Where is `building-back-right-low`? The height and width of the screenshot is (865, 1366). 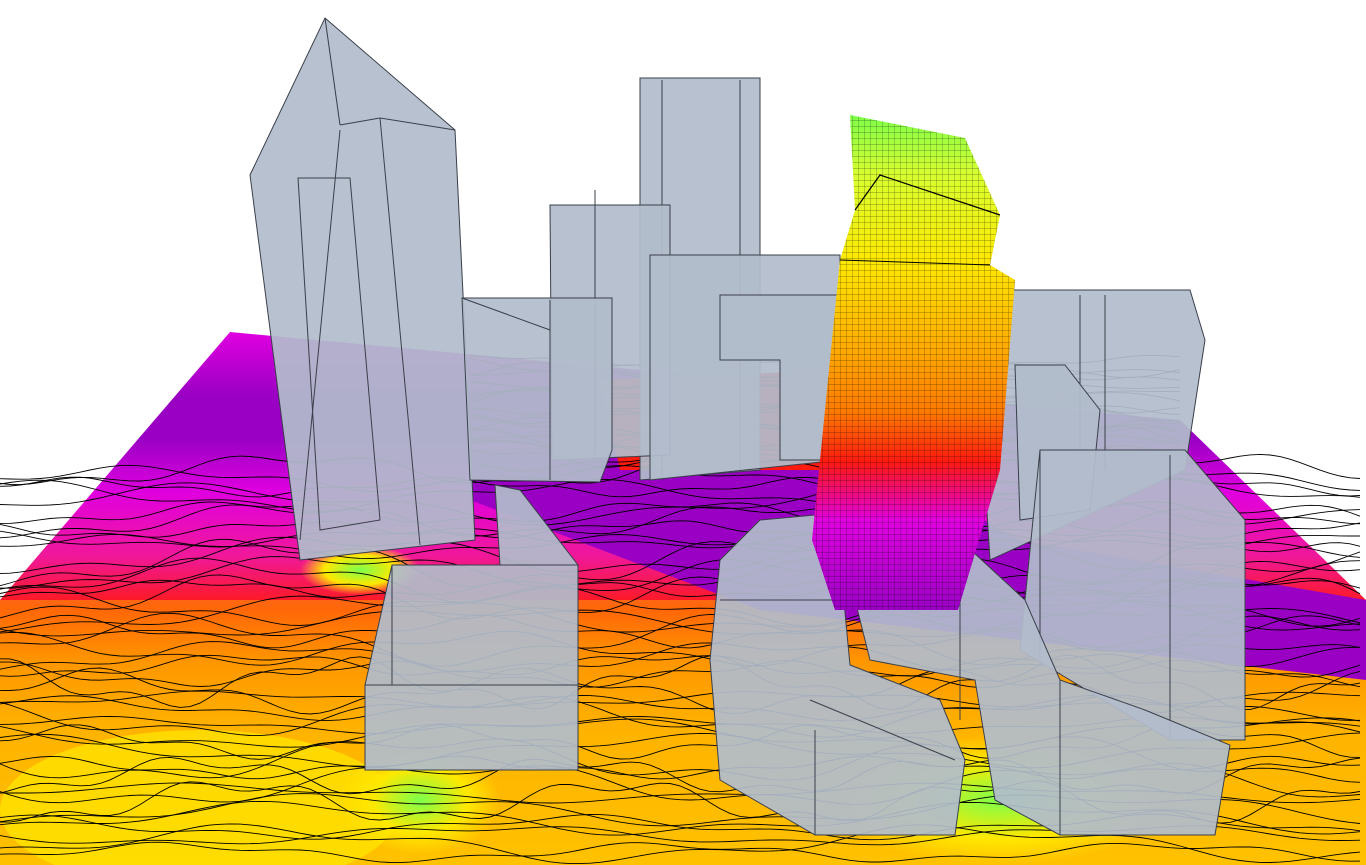 building-back-right-low is located at coordinates (745, 367).